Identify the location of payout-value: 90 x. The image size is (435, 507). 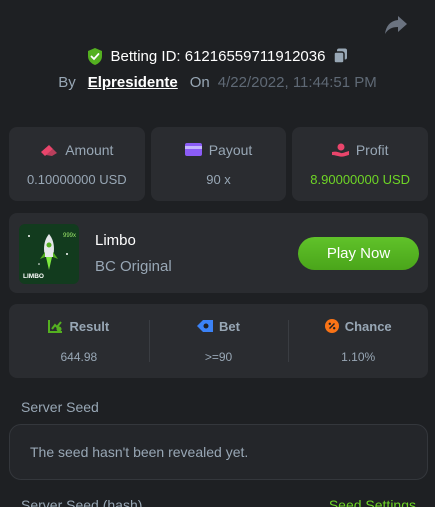
(218, 179).